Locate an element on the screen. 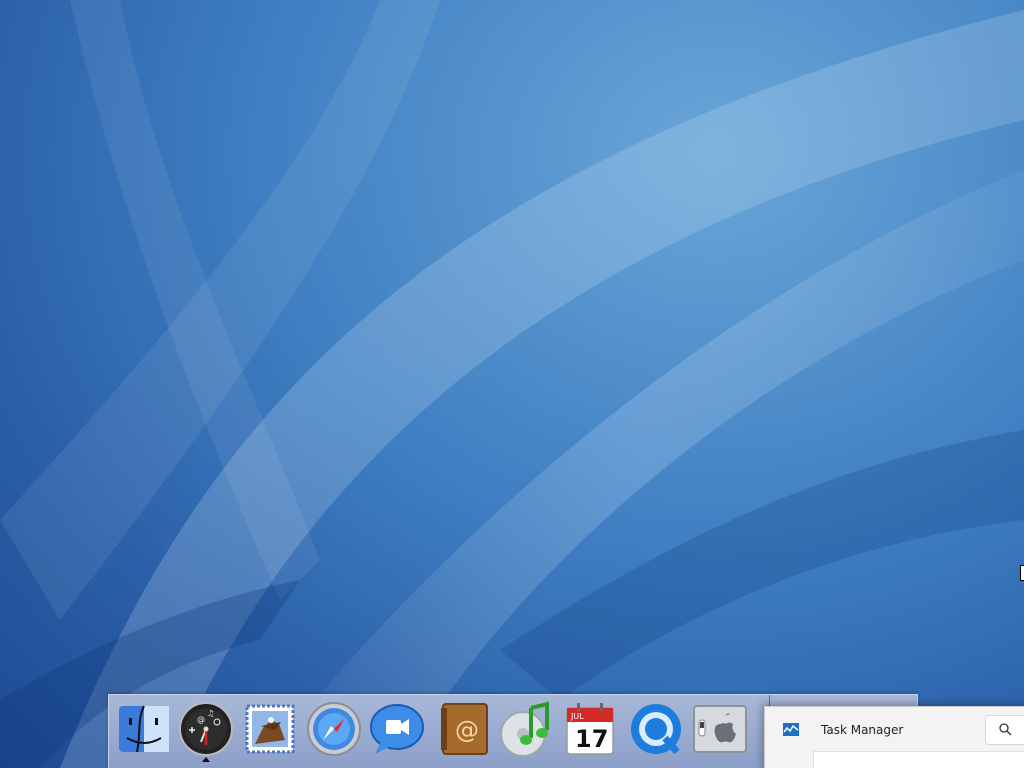  ical-icon: JUL 17 is located at coordinates (590, 729).